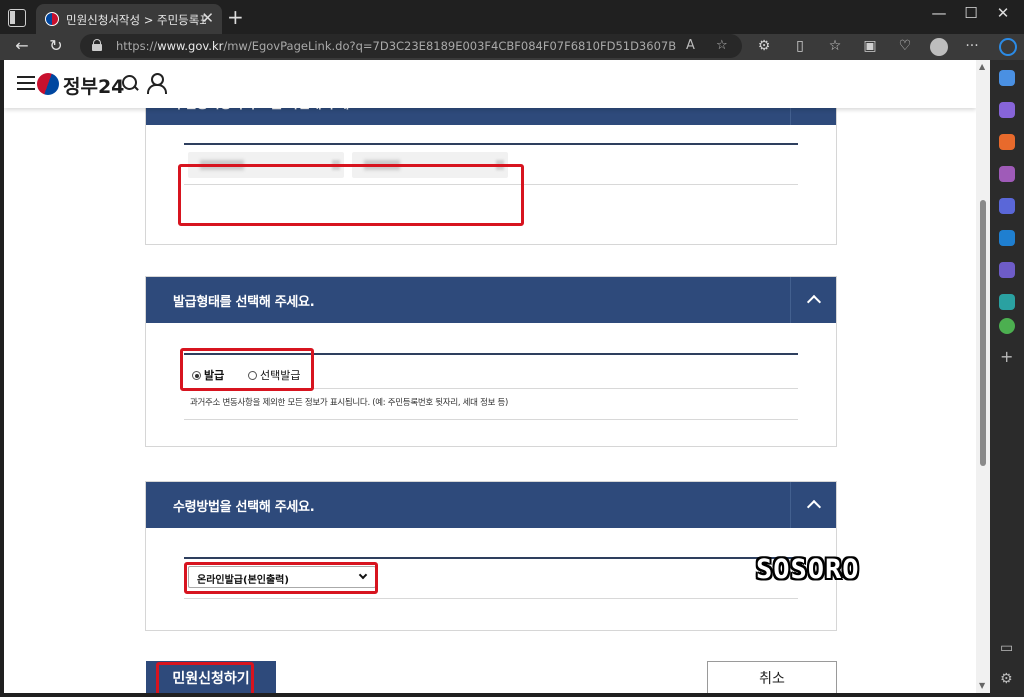 The height and width of the screenshot is (697, 1024). I want to click on minimize-button: —, so click(939, 13).